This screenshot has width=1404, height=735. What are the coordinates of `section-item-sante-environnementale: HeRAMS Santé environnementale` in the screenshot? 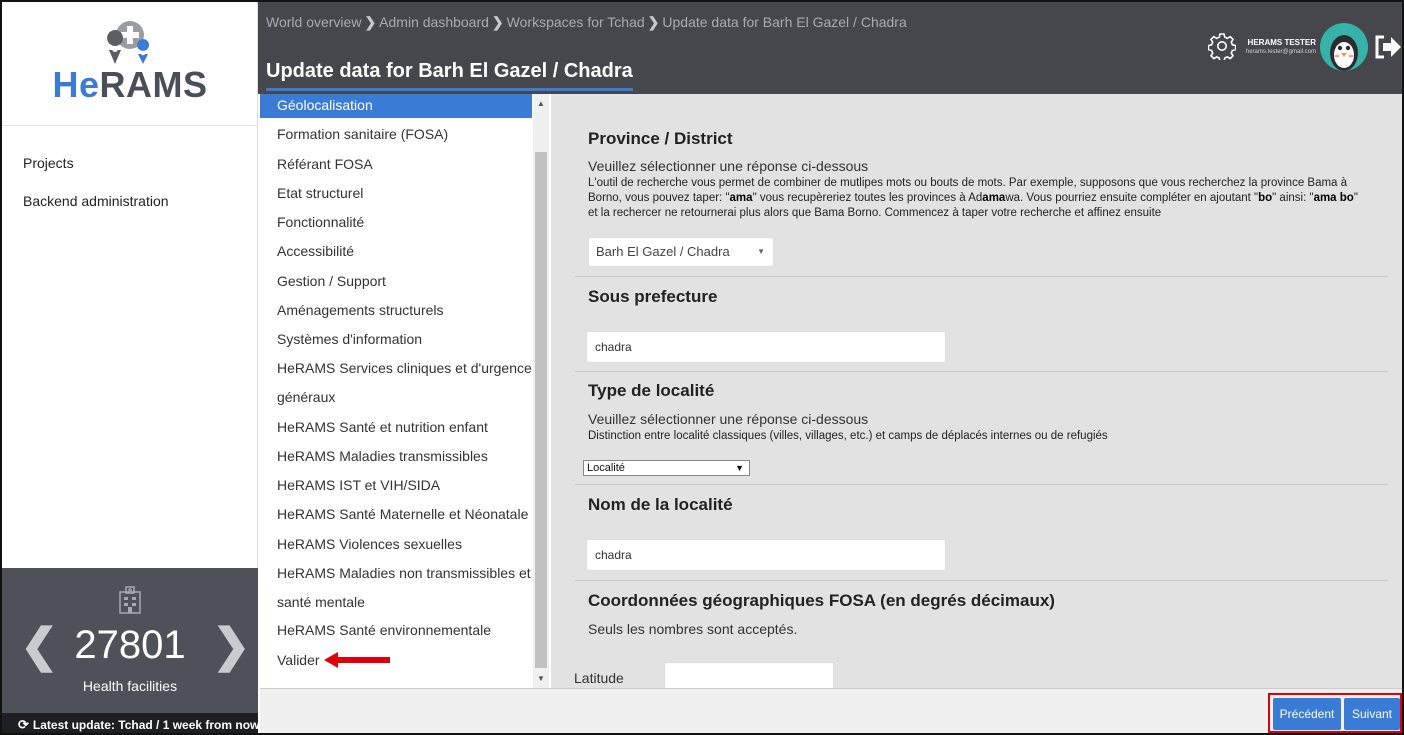 It's located at (396, 630).